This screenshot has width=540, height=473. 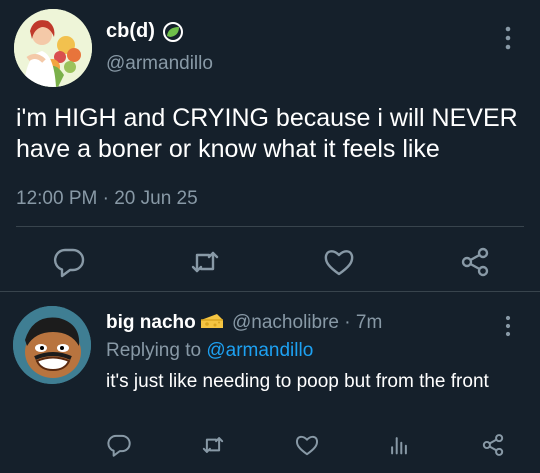 I want to click on tweet-time: 12:00 PM, so click(x=57, y=198).